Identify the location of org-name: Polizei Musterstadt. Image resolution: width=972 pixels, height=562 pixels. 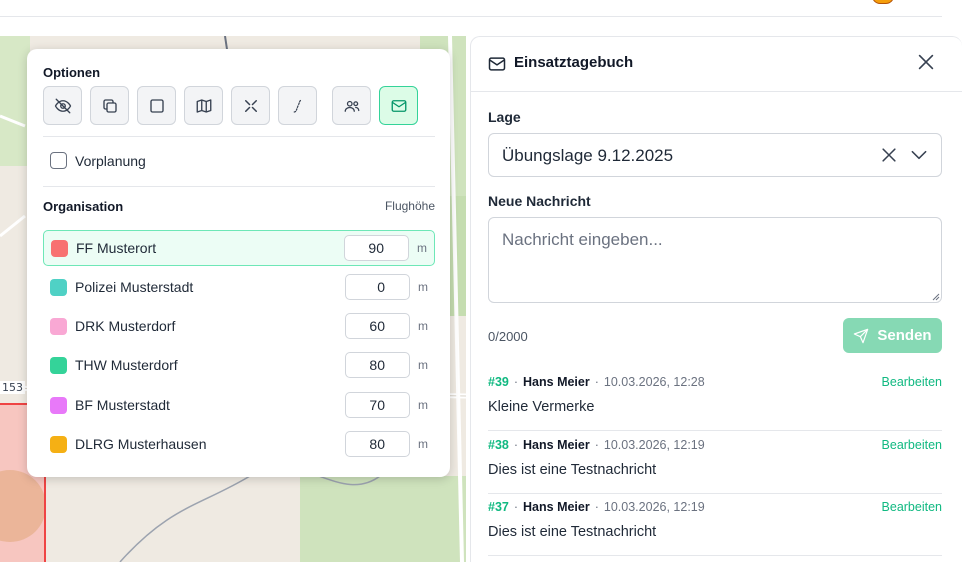
(134, 287).